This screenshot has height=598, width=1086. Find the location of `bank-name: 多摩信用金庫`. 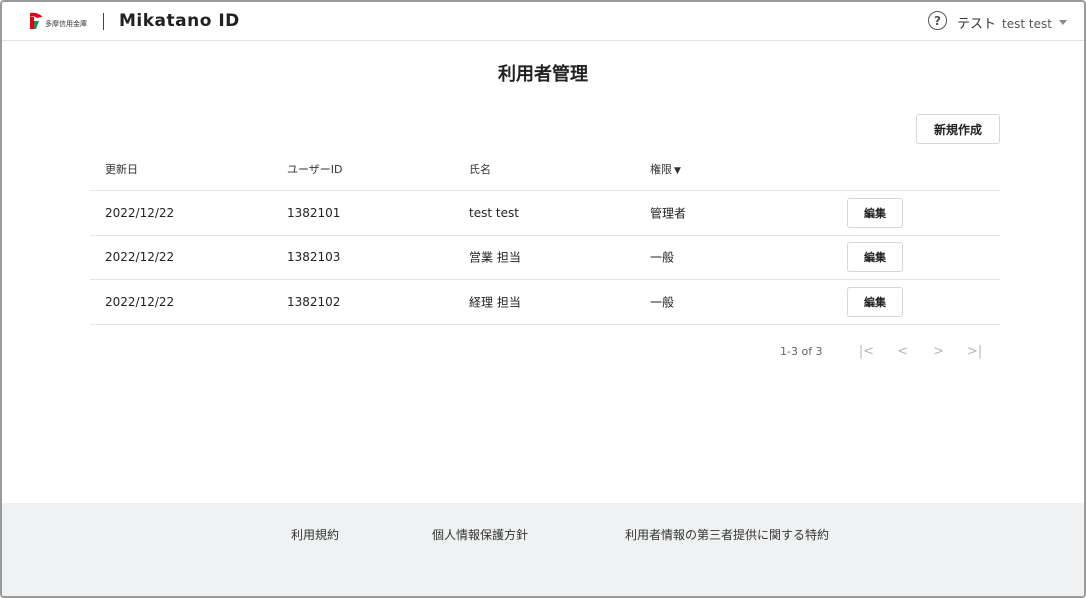

bank-name: 多摩信用金庫 is located at coordinates (66, 24).